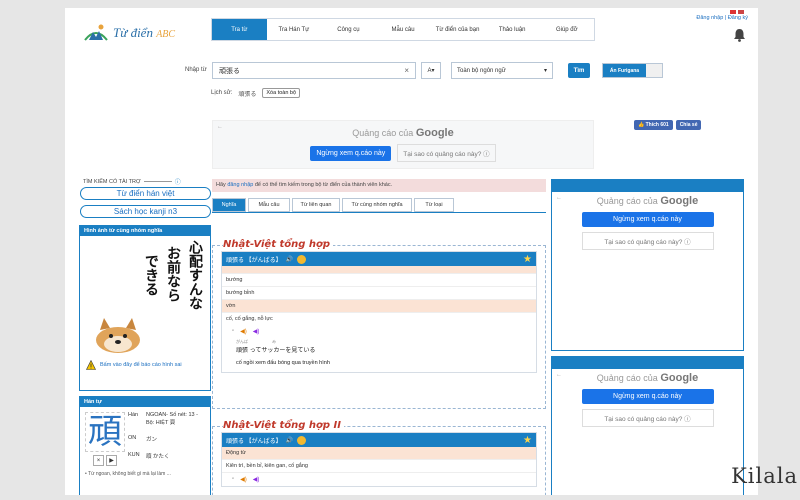 The height and width of the screenshot is (500, 800). What do you see at coordinates (431, 70) in the screenshot?
I see `font-size-button: A▾` at bounding box center [431, 70].